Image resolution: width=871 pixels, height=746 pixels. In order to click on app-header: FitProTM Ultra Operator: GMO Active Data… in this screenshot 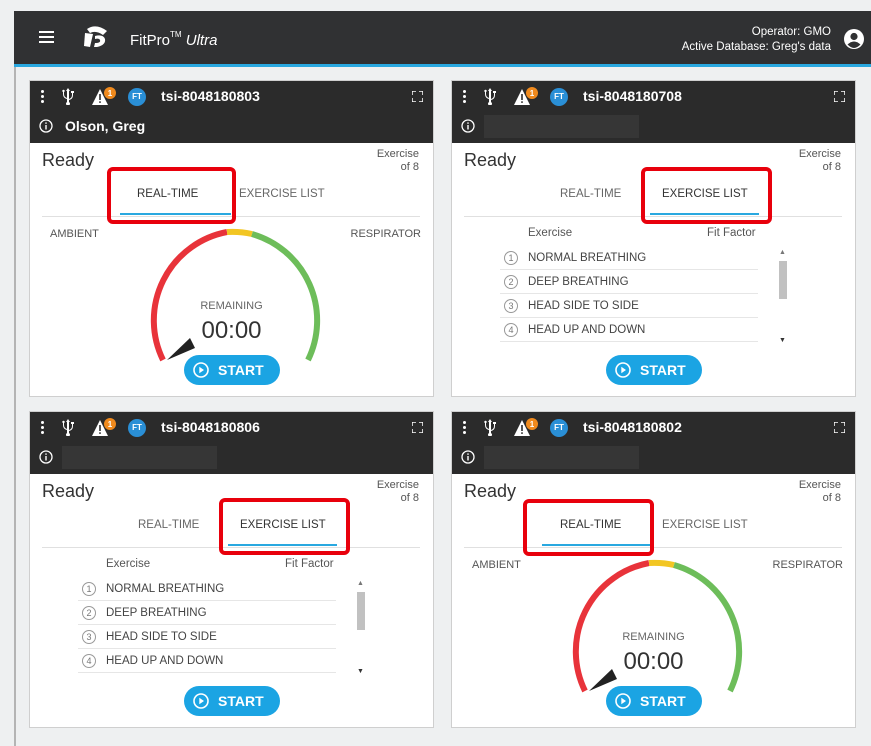, I will do `click(442, 39)`.